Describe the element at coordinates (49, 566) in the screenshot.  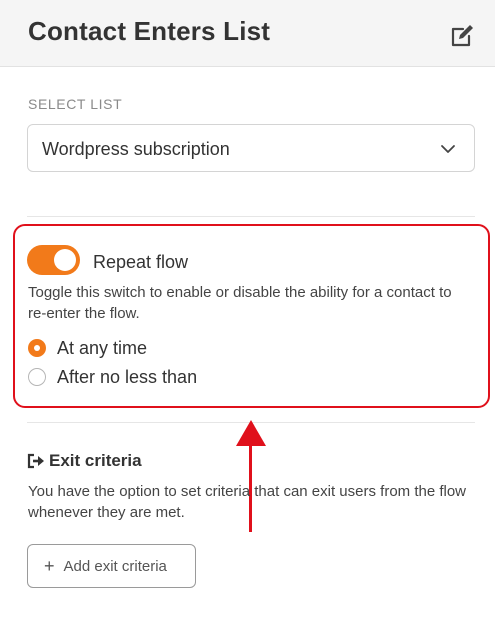
I see `plus-icon: +` at that location.